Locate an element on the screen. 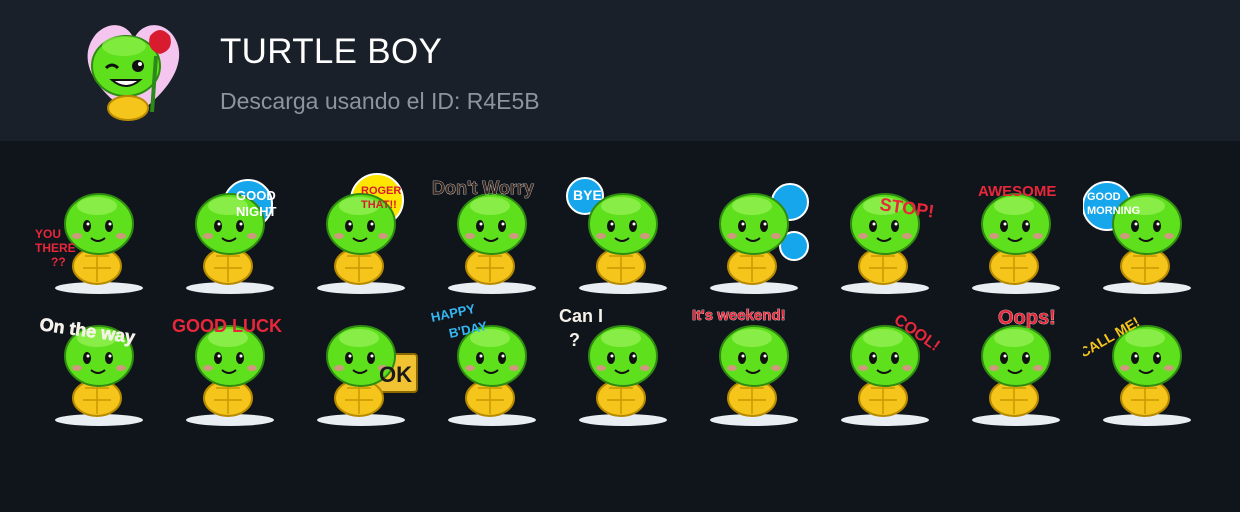  sticker-good-luck: GOOD LUCK is located at coordinates (227, 367).